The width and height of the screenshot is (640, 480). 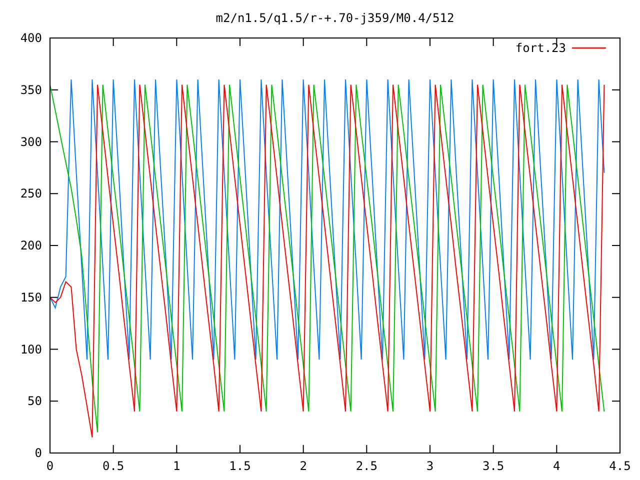 What do you see at coordinates (35, 401) in the screenshot?
I see `y-tick-label: 50` at bounding box center [35, 401].